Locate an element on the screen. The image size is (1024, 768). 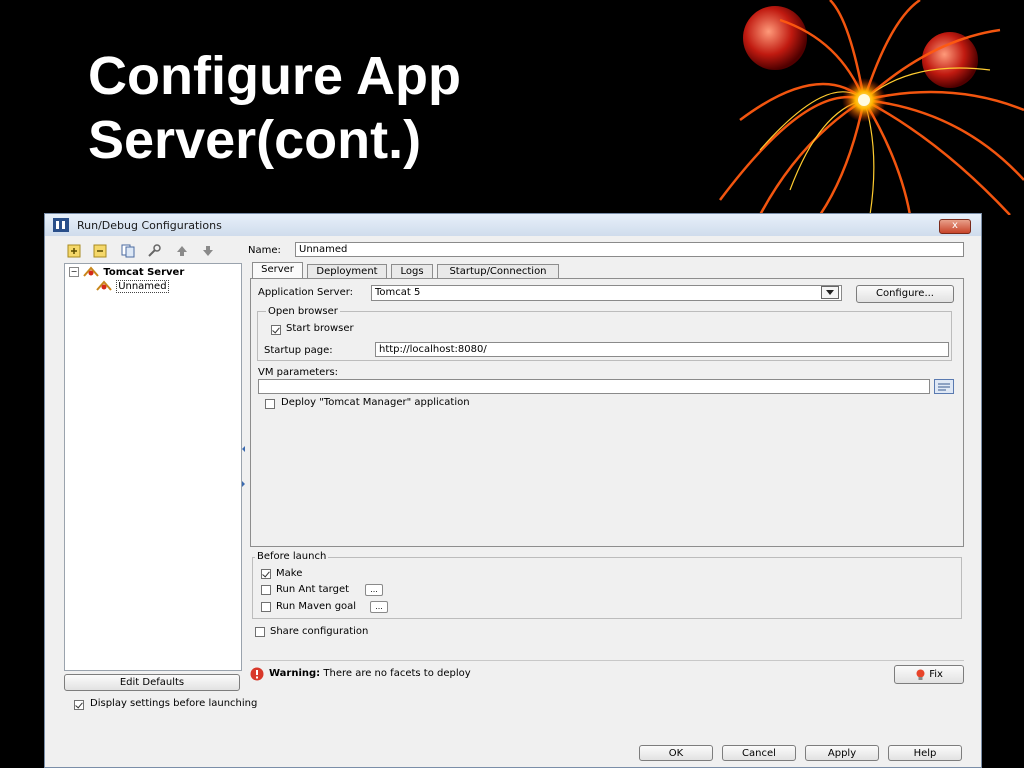
splitter-handle is located at coordinates (243, 466).